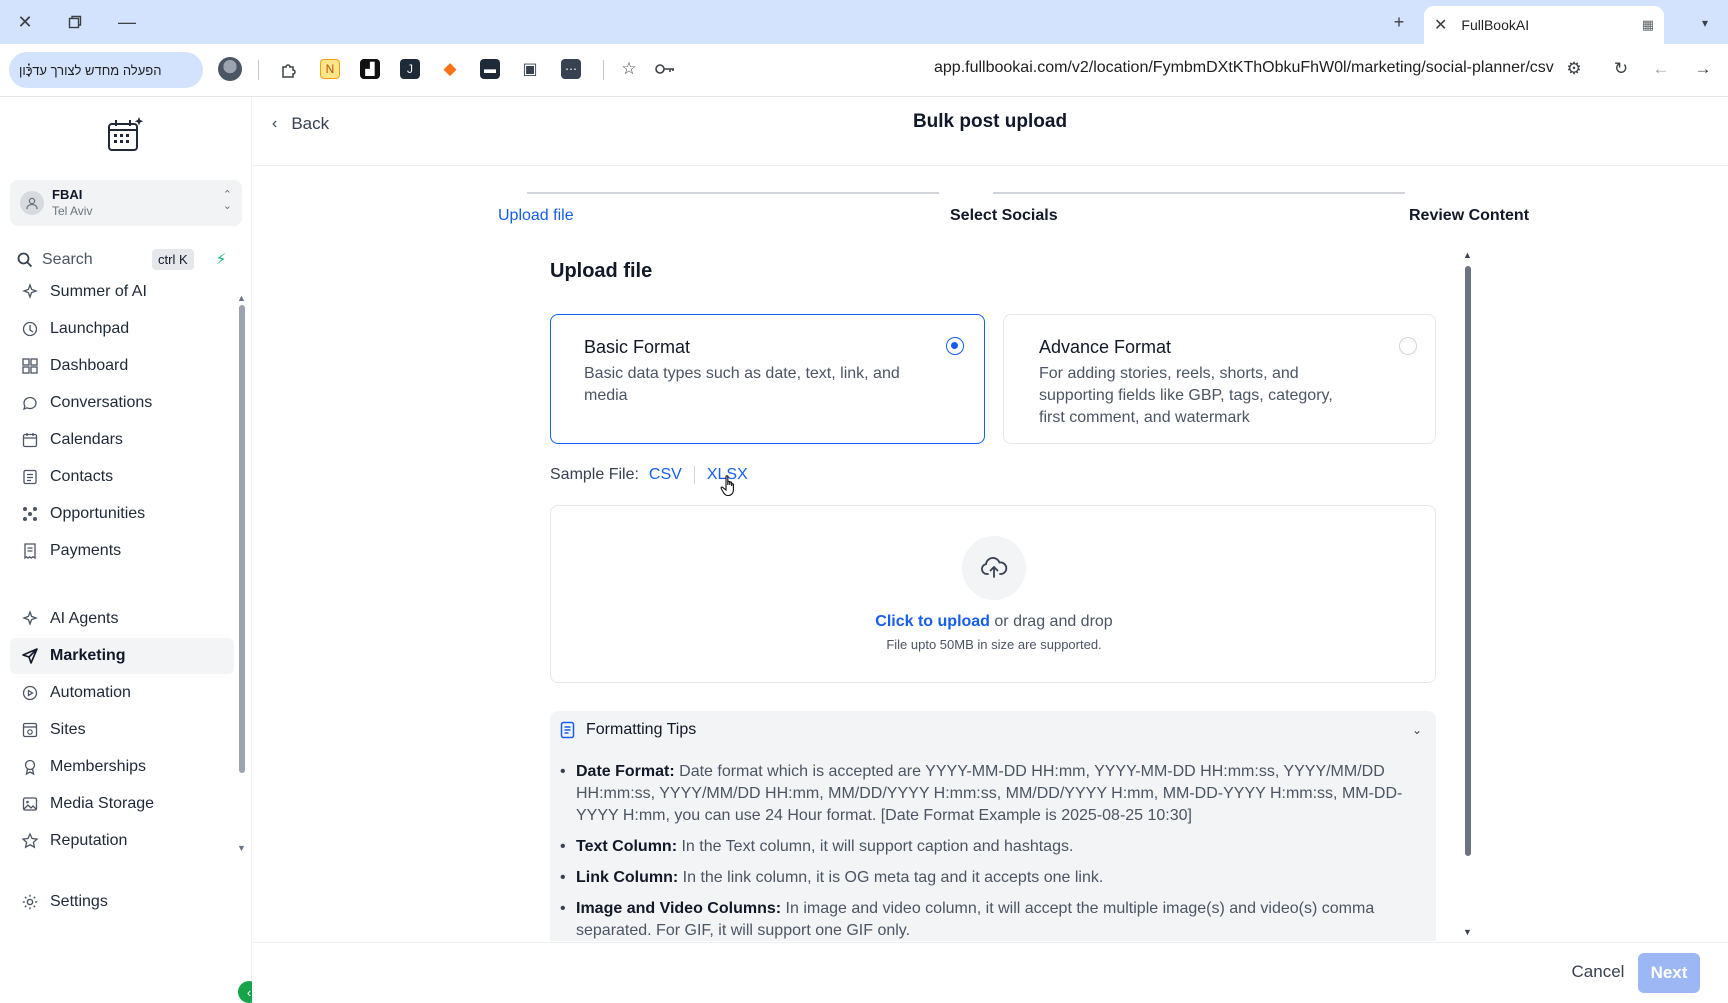 This screenshot has height=1003, width=1728. I want to click on extensions-puzzle-icon, so click(289, 70).